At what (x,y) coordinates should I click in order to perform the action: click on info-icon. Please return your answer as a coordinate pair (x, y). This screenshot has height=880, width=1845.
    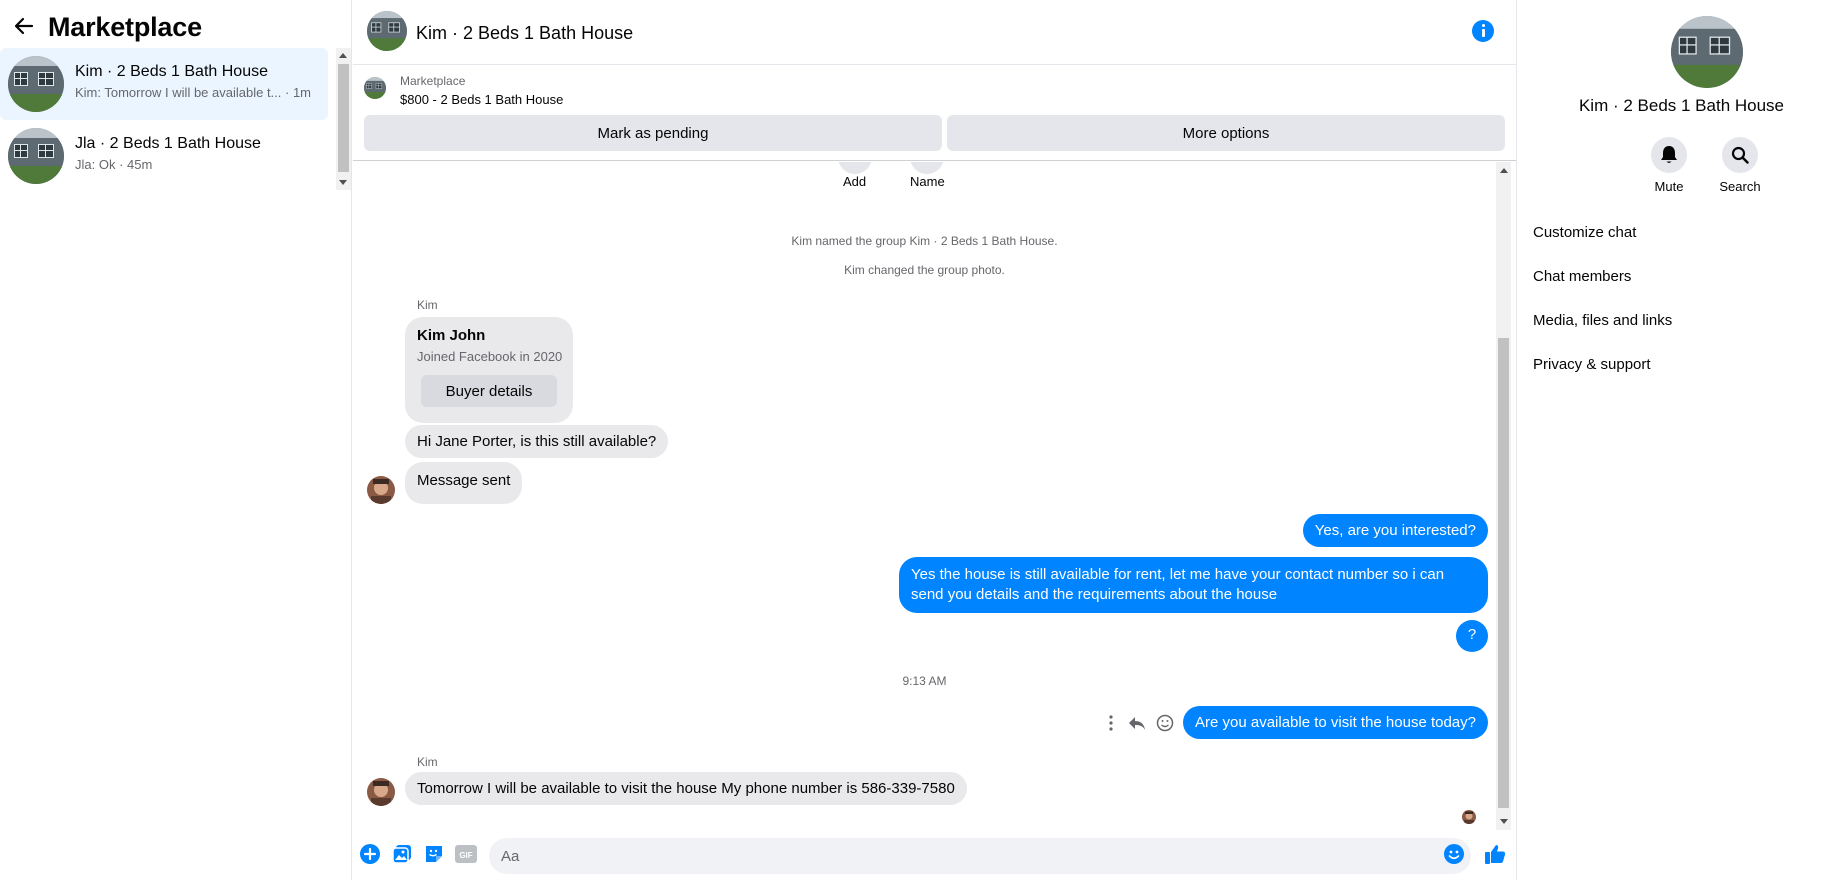
    Looking at the image, I should click on (1483, 31).